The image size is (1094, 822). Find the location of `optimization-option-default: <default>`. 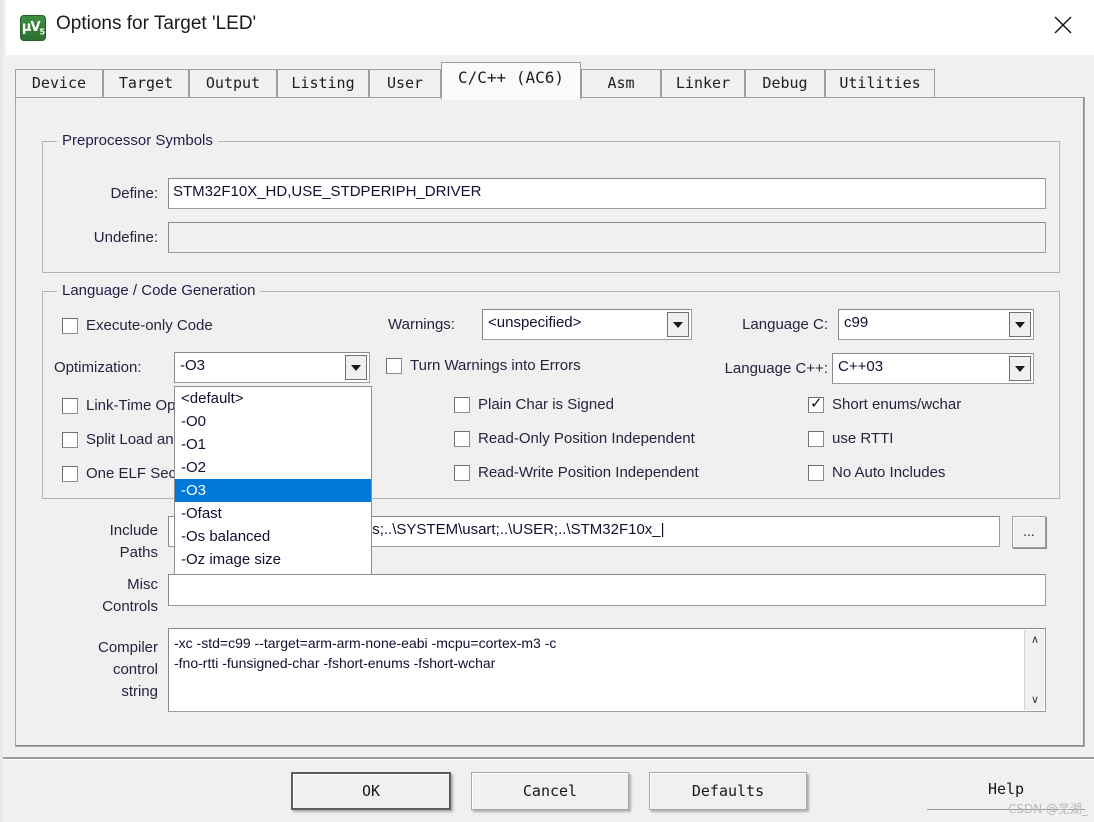

optimization-option-default: <default> is located at coordinates (273, 398).